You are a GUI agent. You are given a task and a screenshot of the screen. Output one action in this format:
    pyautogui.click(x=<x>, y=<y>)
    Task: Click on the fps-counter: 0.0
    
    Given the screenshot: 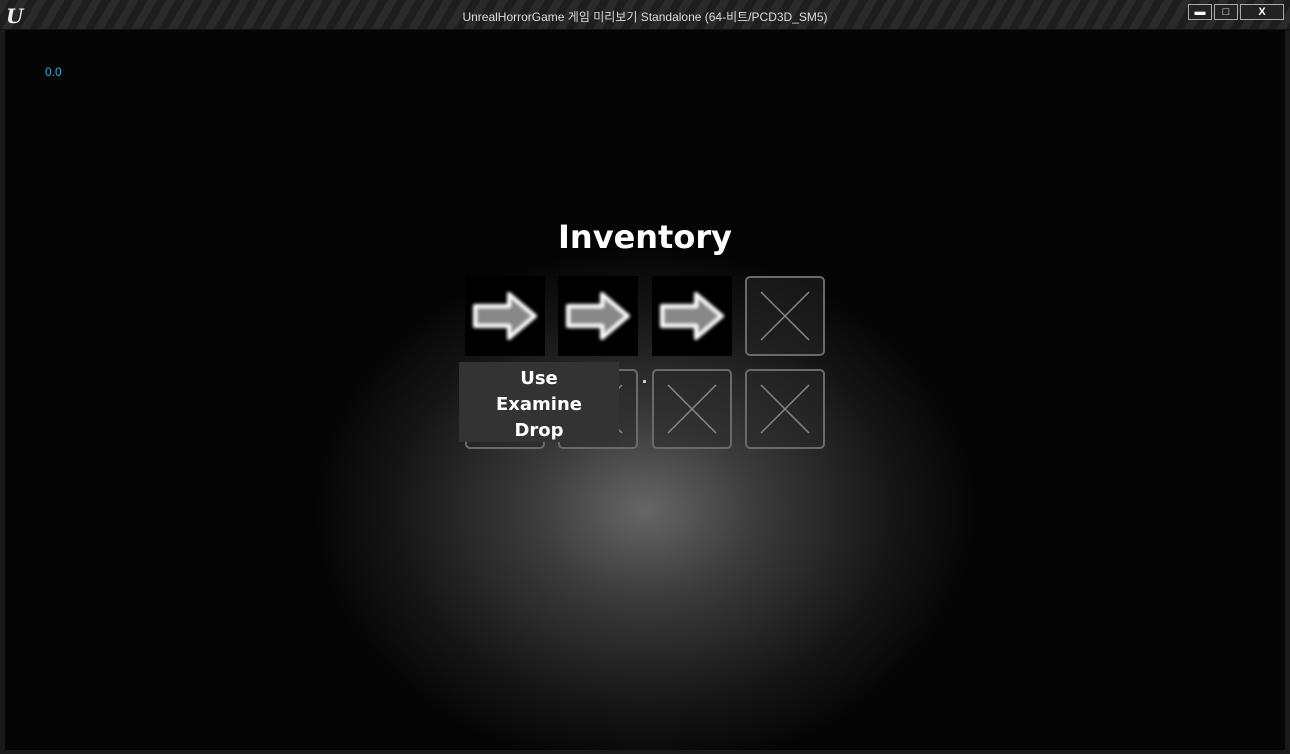 What is the action you would take?
    pyautogui.click(x=53, y=72)
    